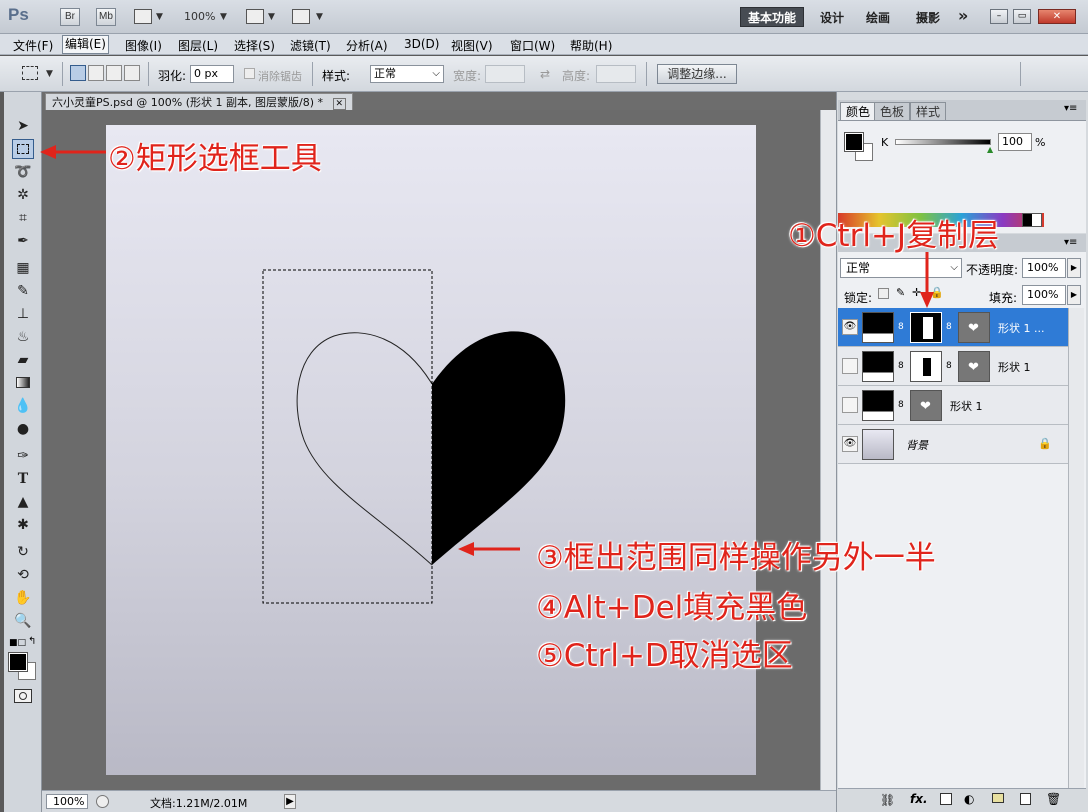 This screenshot has width=1088, height=812. What do you see at coordinates (23, 621) in the screenshot?
I see `zoom-tool-icon: 🔍` at bounding box center [23, 621].